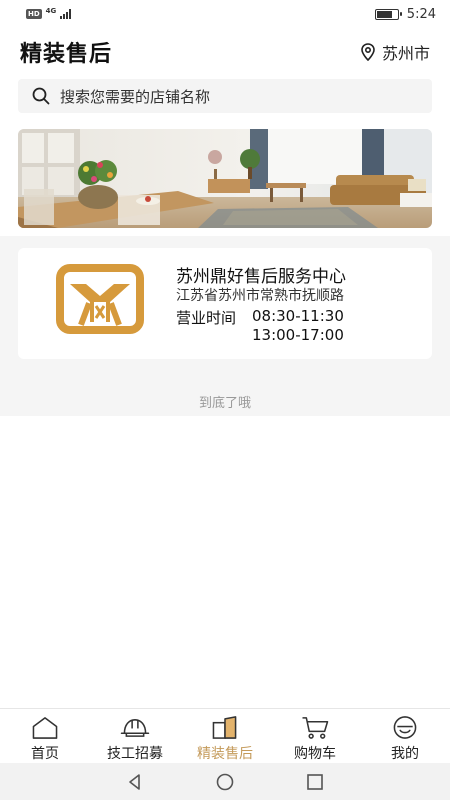 The height and width of the screenshot is (800, 450). Describe the element at coordinates (225, 754) in the screenshot. I see `tab-label: 精装售后` at that location.